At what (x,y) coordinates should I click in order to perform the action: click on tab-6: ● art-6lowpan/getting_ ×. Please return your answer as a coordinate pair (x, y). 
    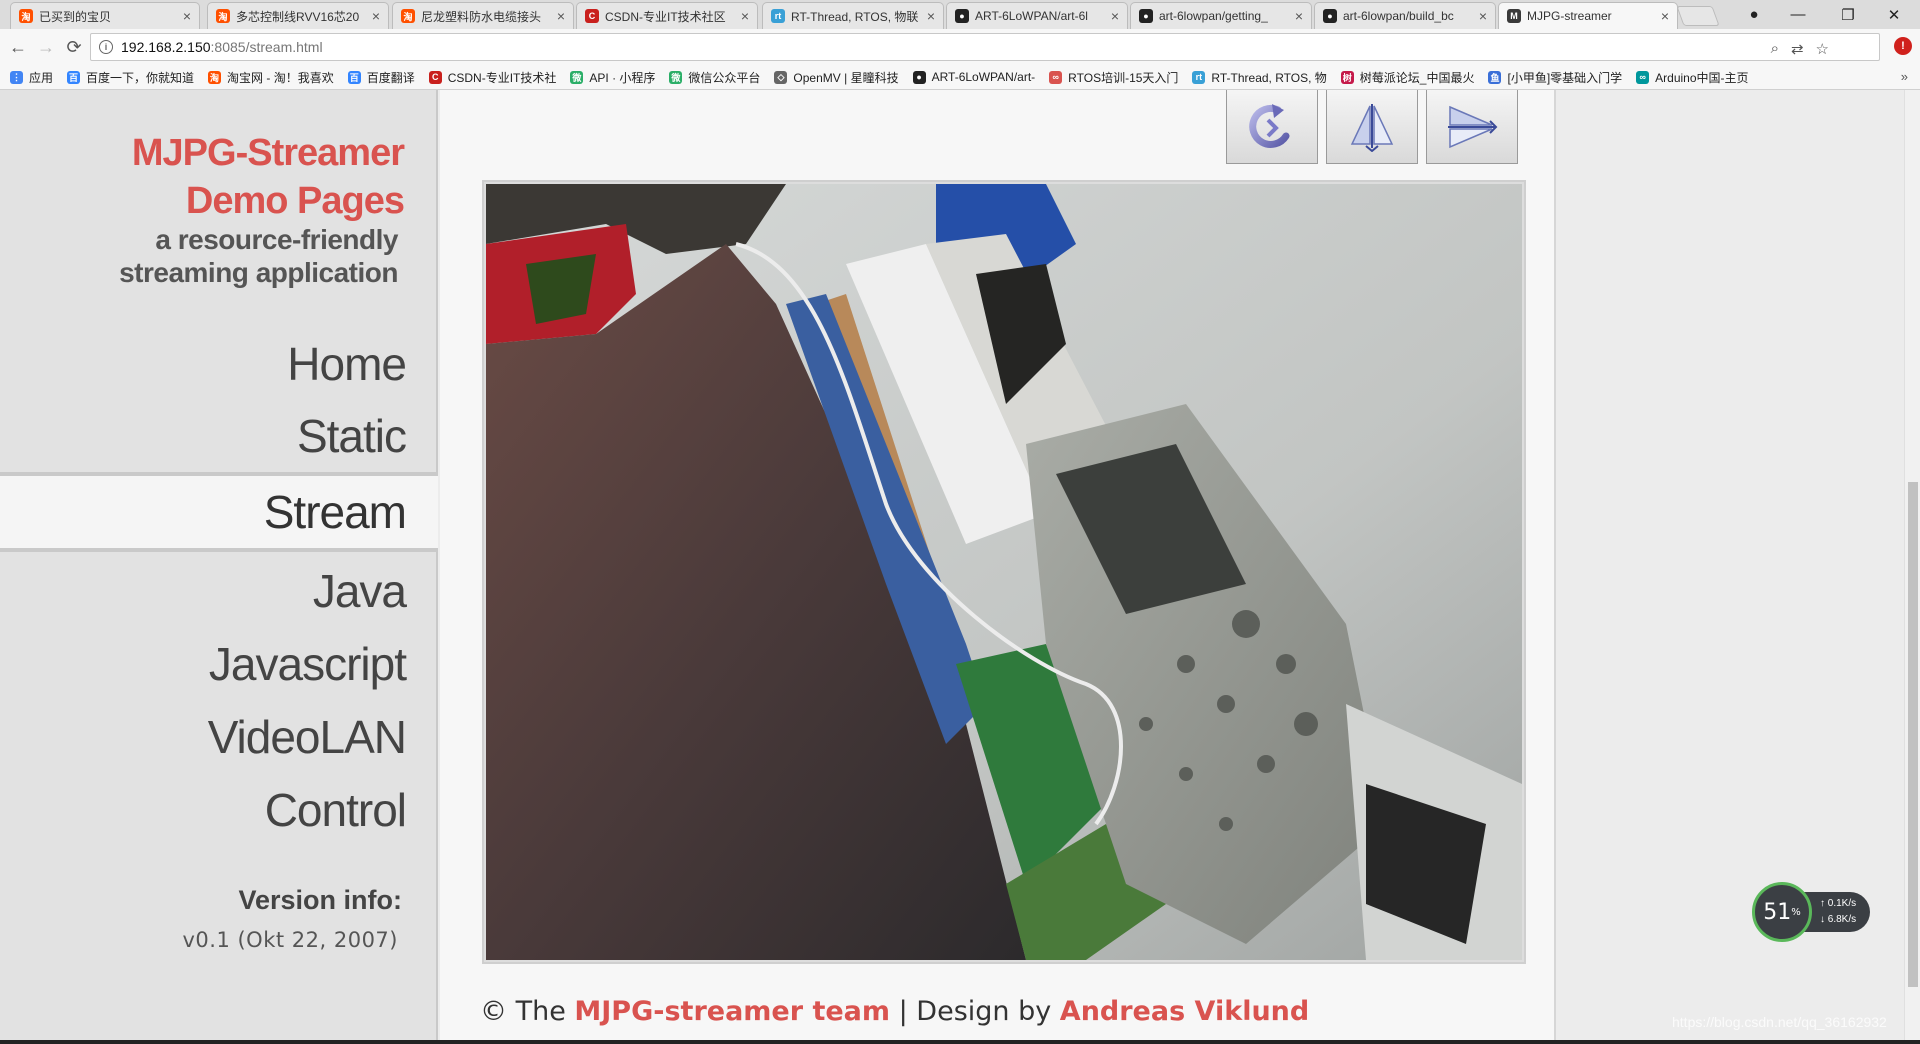
    Looking at the image, I should click on (1221, 15).